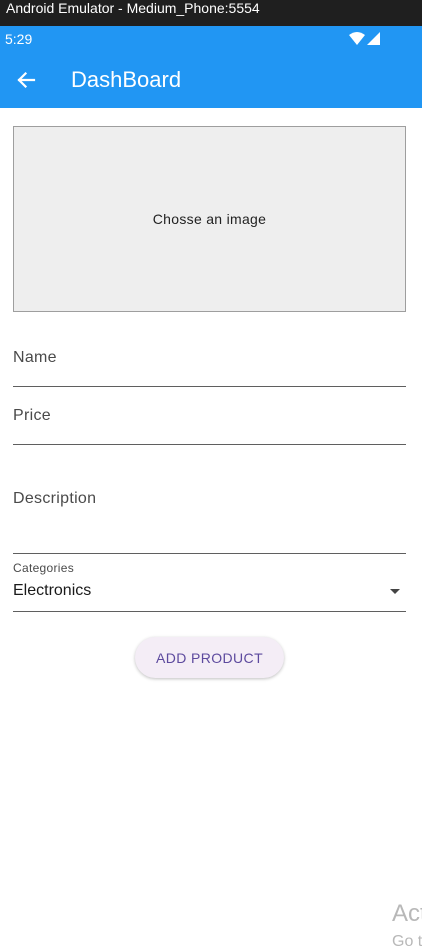 The width and height of the screenshot is (422, 951). Describe the element at coordinates (209, 657) in the screenshot. I see `add-product-button: ADD PRODUCT` at that location.